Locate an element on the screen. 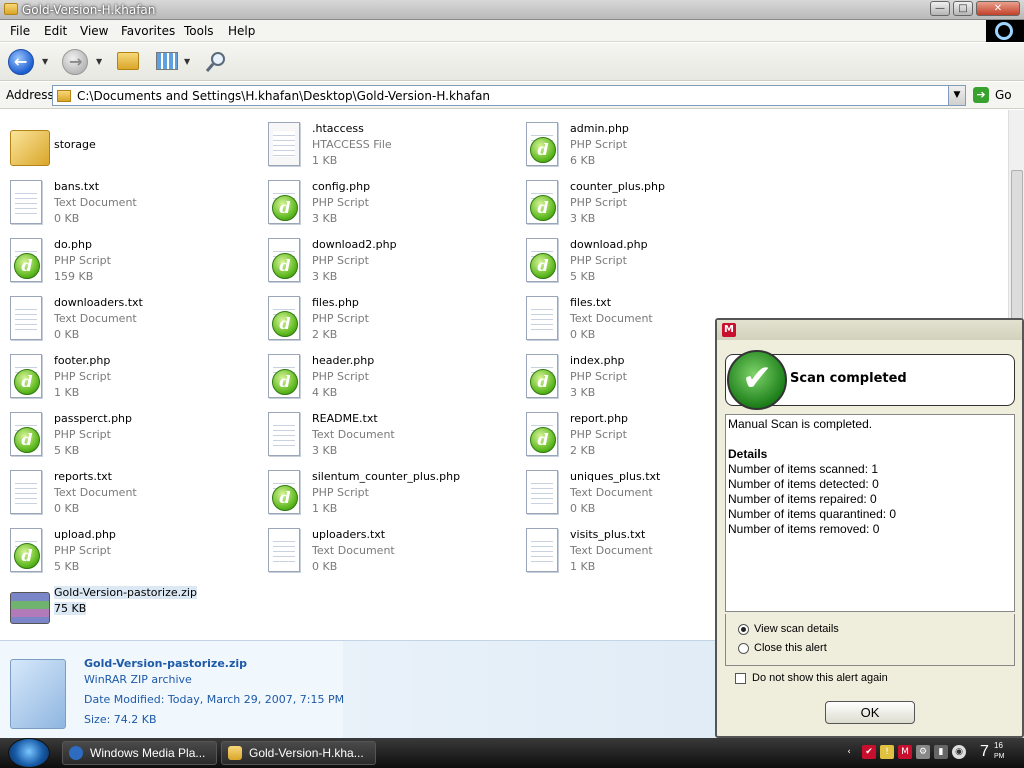 This screenshot has height=768, width=1024. file-name: admin.php is located at coordinates (599, 128).